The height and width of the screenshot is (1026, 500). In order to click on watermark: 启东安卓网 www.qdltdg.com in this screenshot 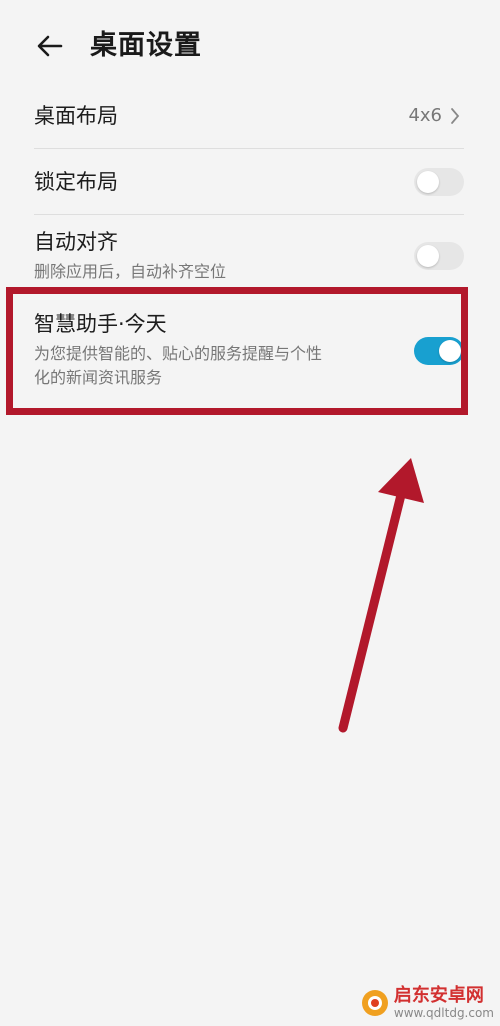, I will do `click(427, 1003)`.